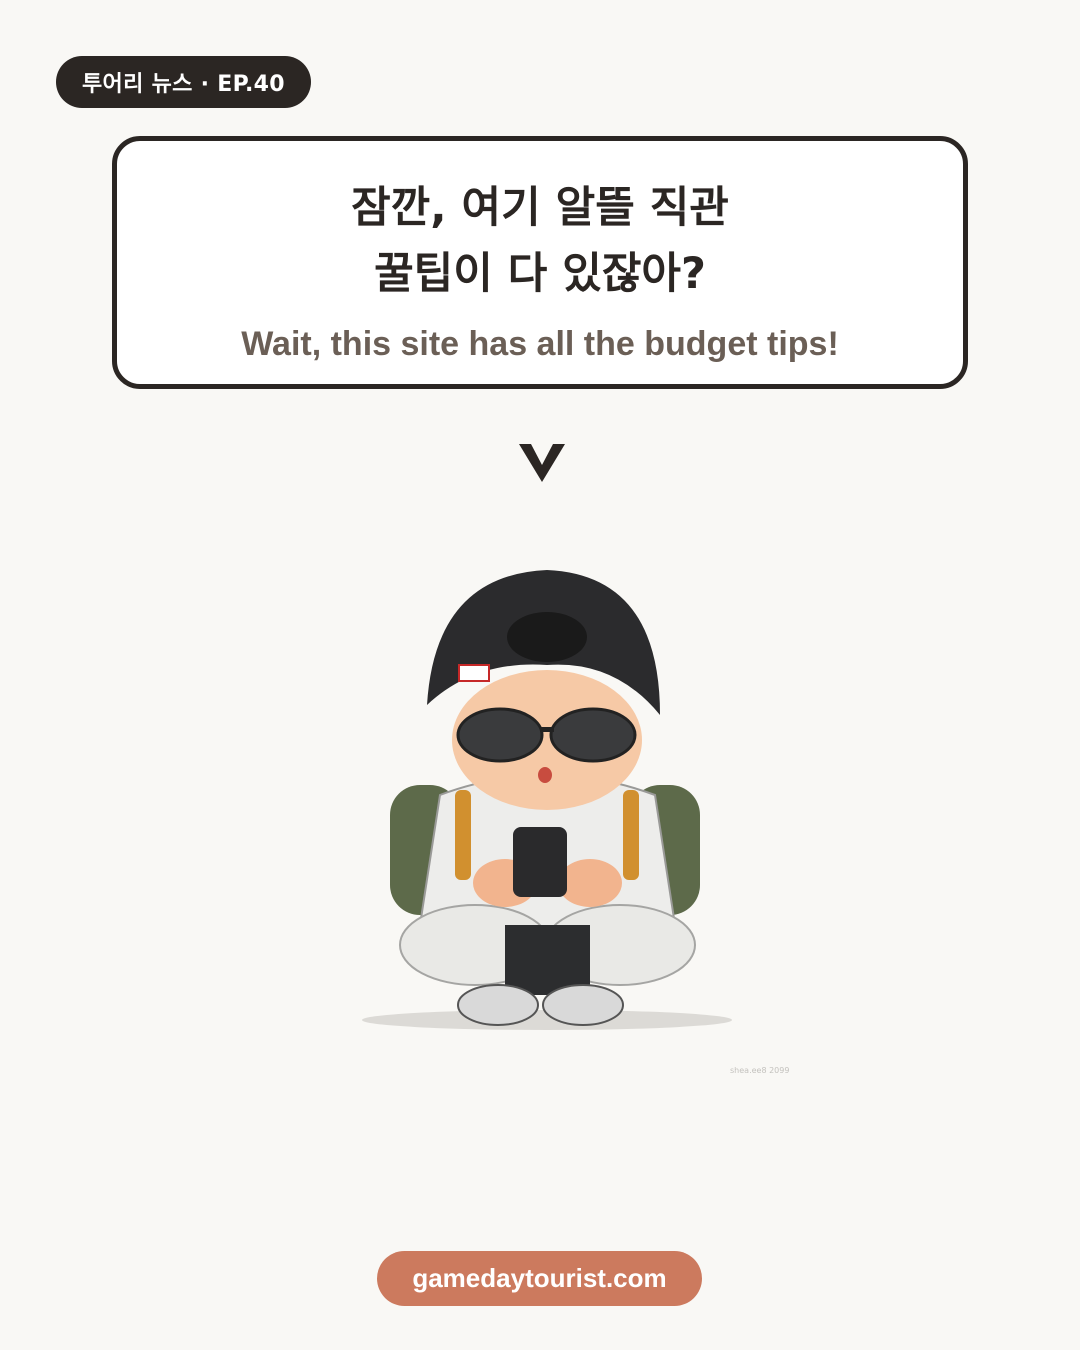 This screenshot has height=1350, width=1080. What do you see at coordinates (760, 1070) in the screenshot?
I see `illustration-watermark: shea.ee8 2099` at bounding box center [760, 1070].